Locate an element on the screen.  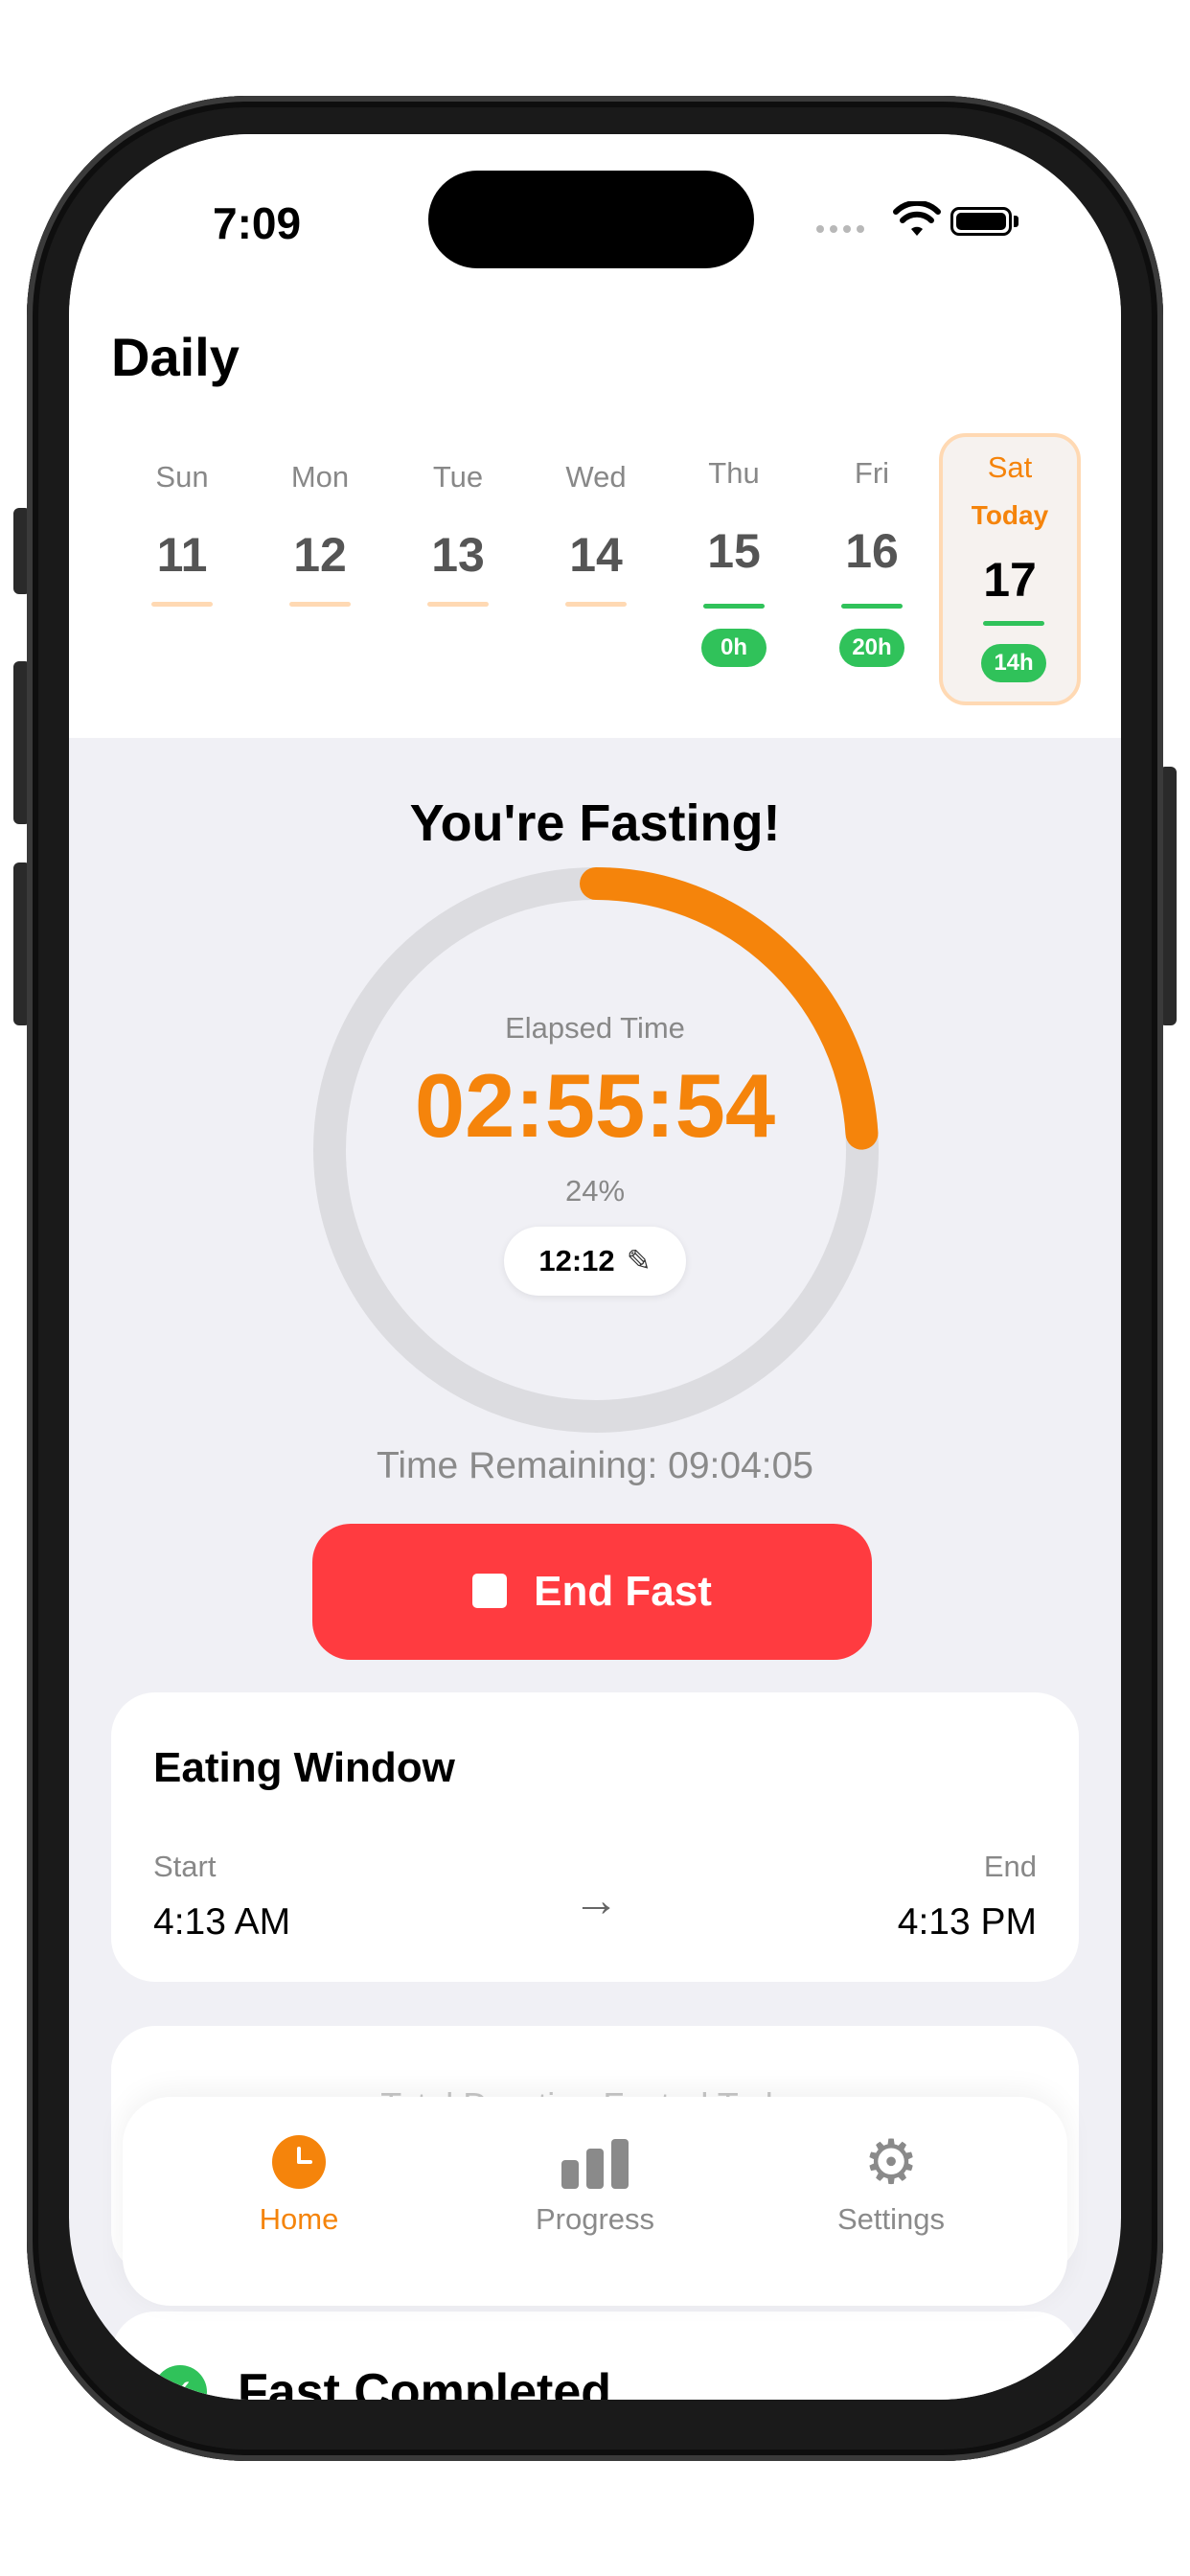
tab-progress-label: Progress is located at coordinates (595, 2219).